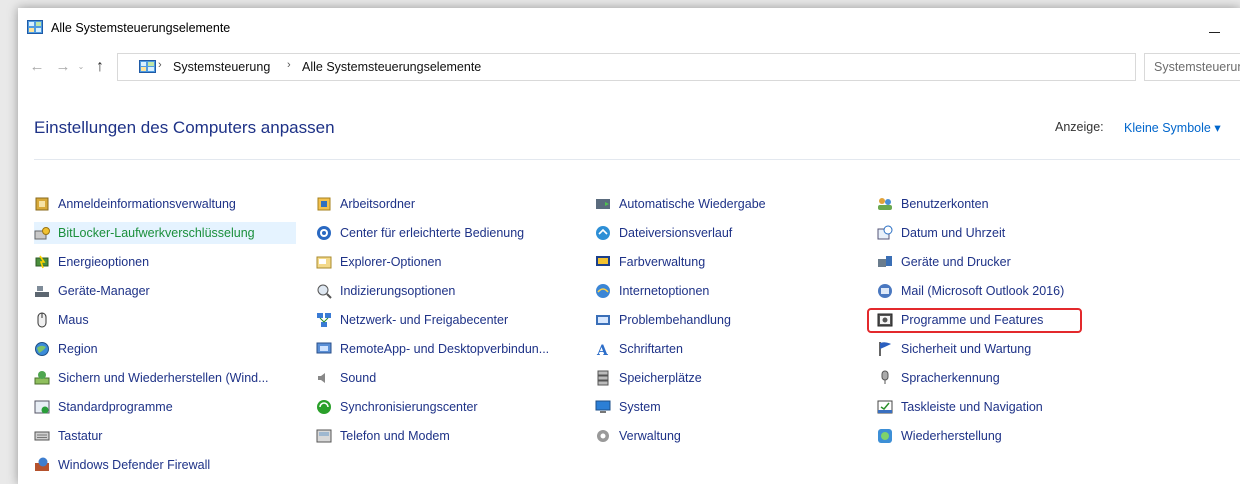  I want to click on item-label: Mail (Microsoft Outlook 2016), so click(983, 291).